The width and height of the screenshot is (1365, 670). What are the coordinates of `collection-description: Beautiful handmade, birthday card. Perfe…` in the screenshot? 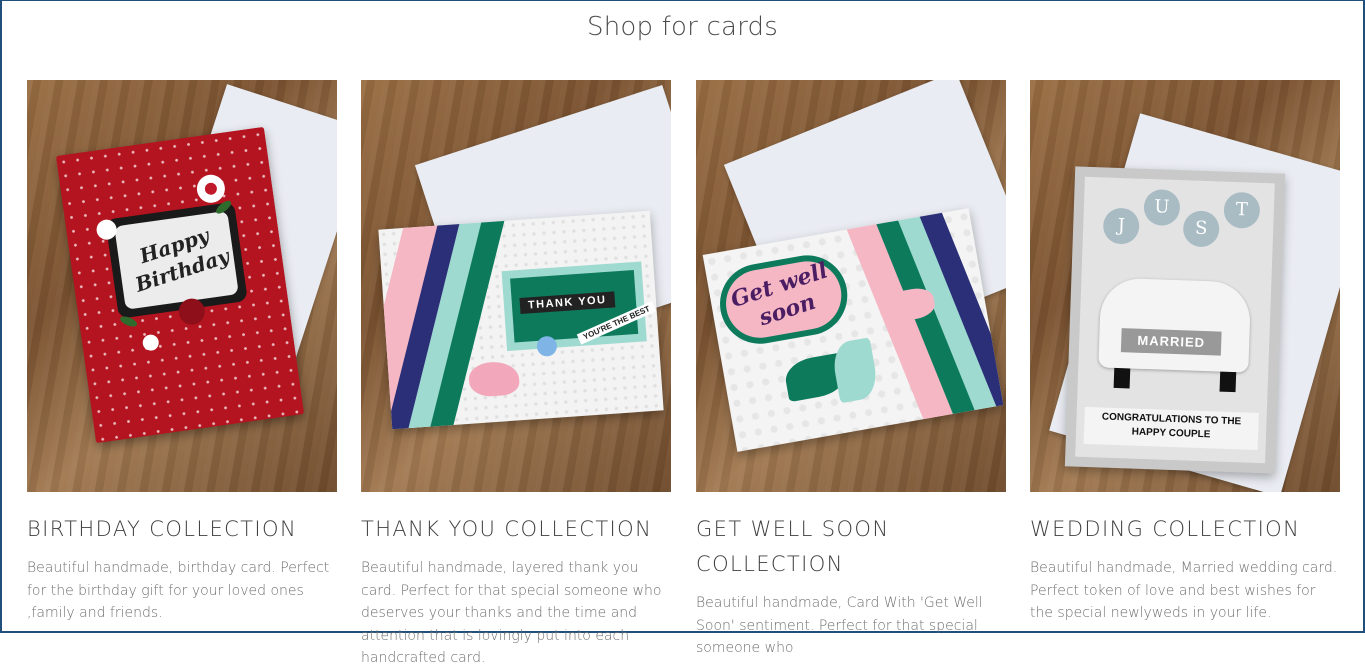 It's located at (178, 590).